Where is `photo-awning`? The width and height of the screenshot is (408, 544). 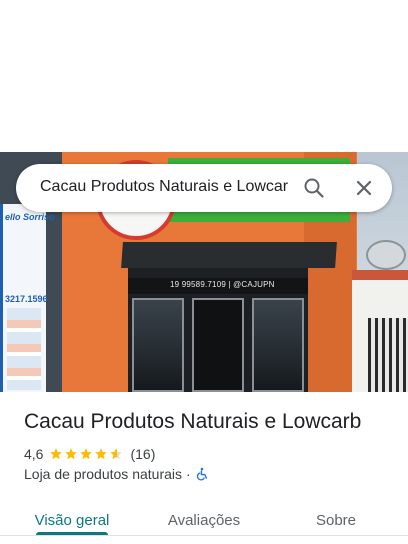 photo-awning is located at coordinates (229, 255).